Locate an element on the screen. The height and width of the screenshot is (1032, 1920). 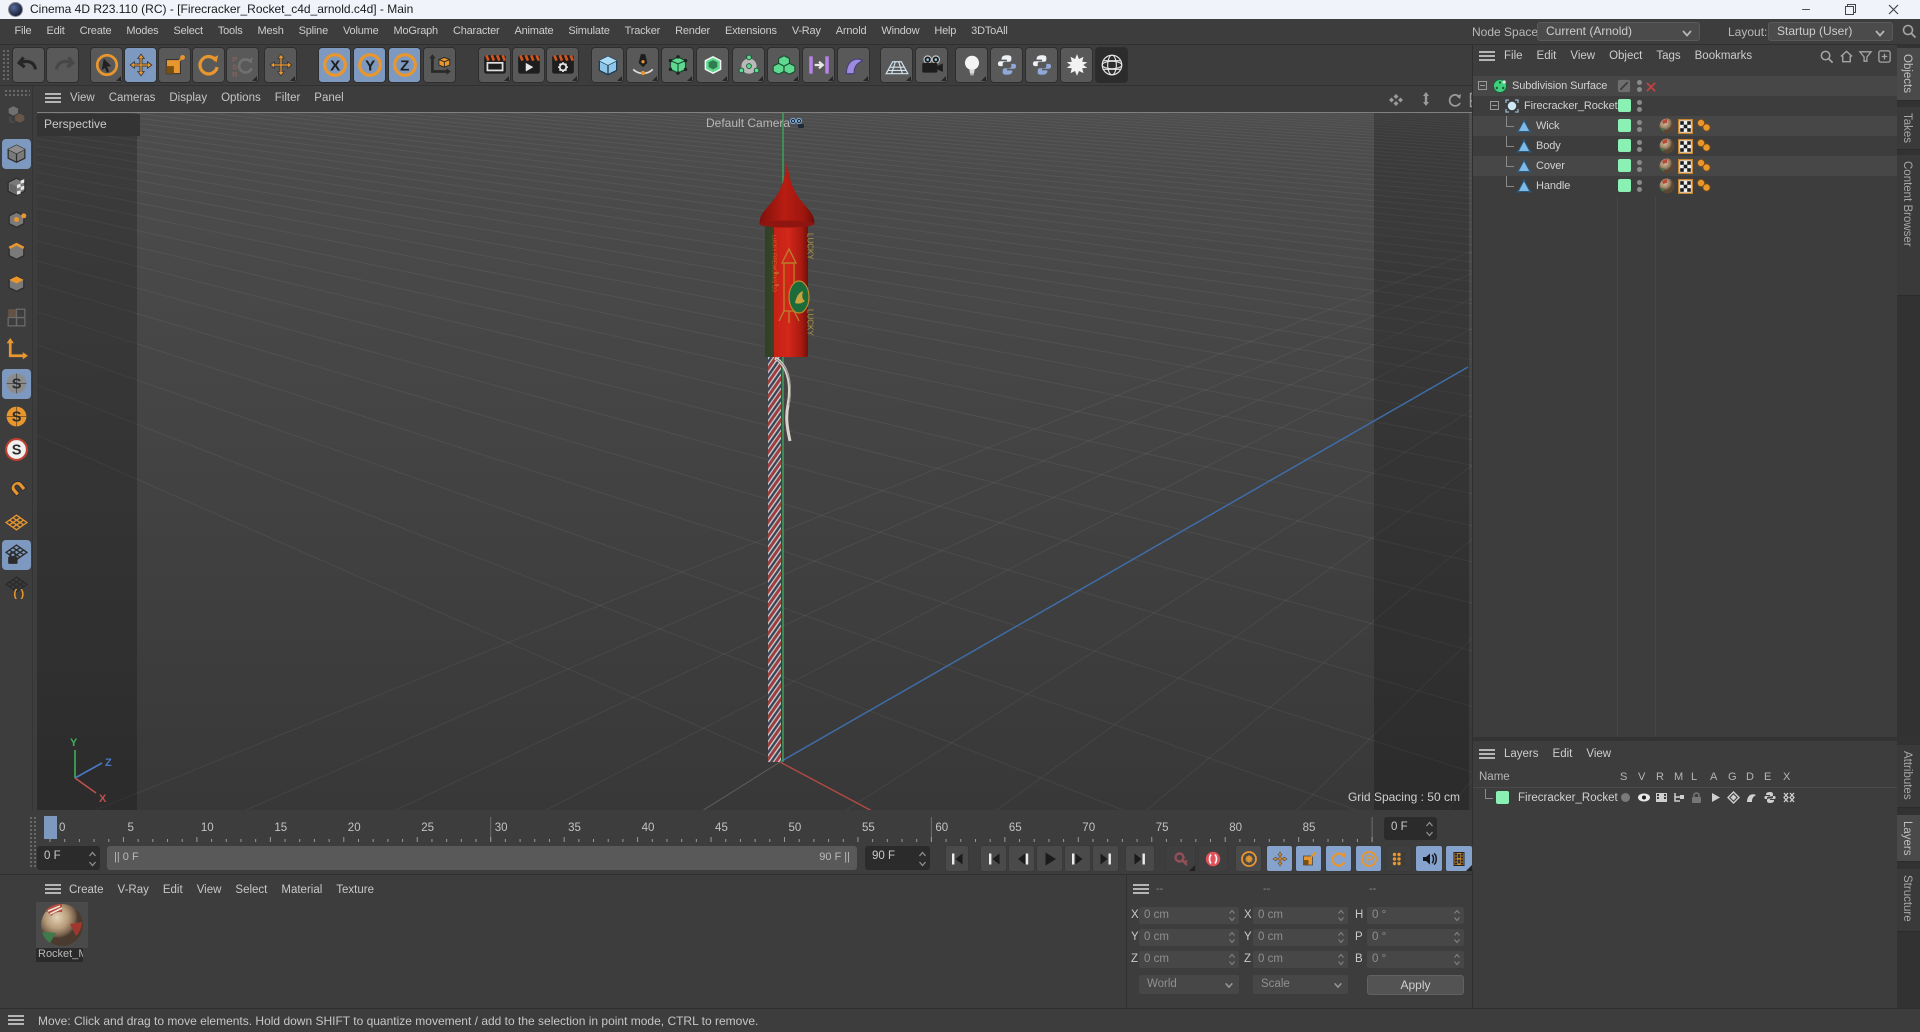
close-button is located at coordinates (1894, 9).